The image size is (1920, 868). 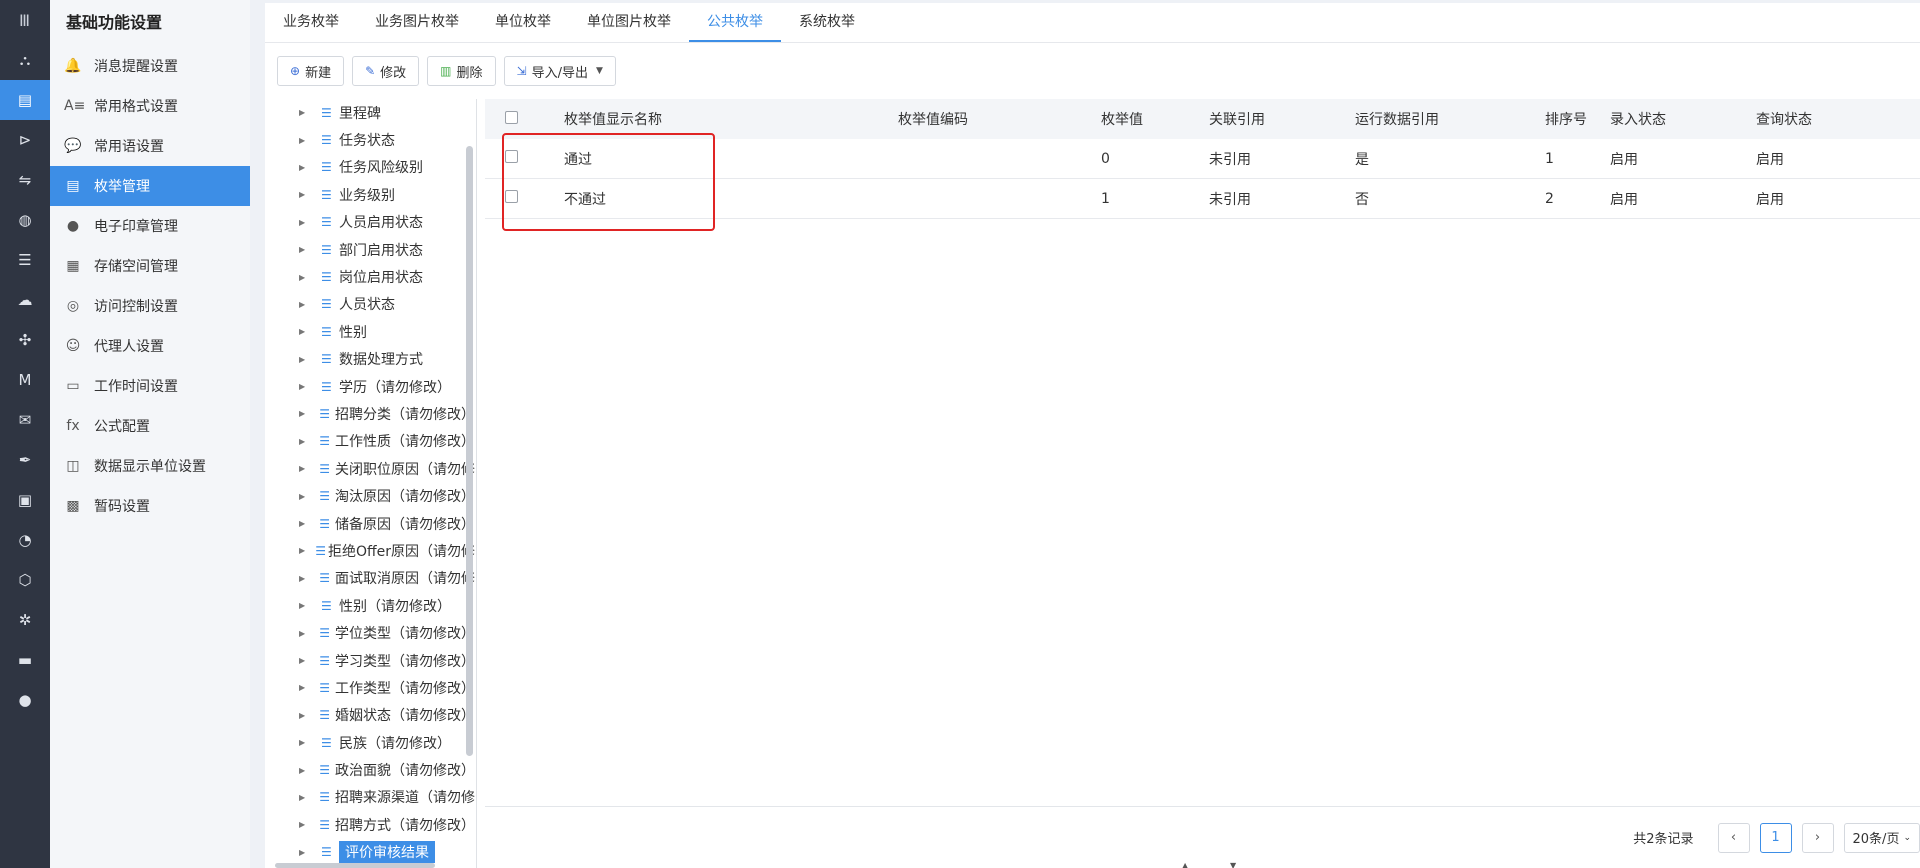 I want to click on cloud-icon: ☁, so click(x=25, y=300).